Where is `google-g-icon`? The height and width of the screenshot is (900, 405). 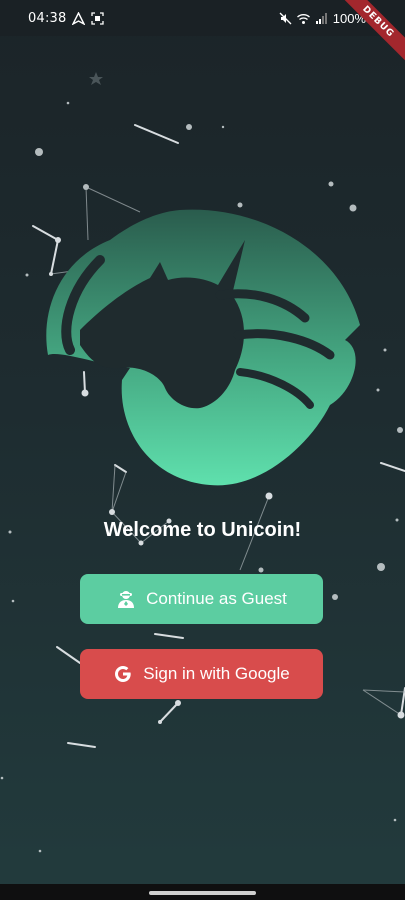 google-g-icon is located at coordinates (123, 674).